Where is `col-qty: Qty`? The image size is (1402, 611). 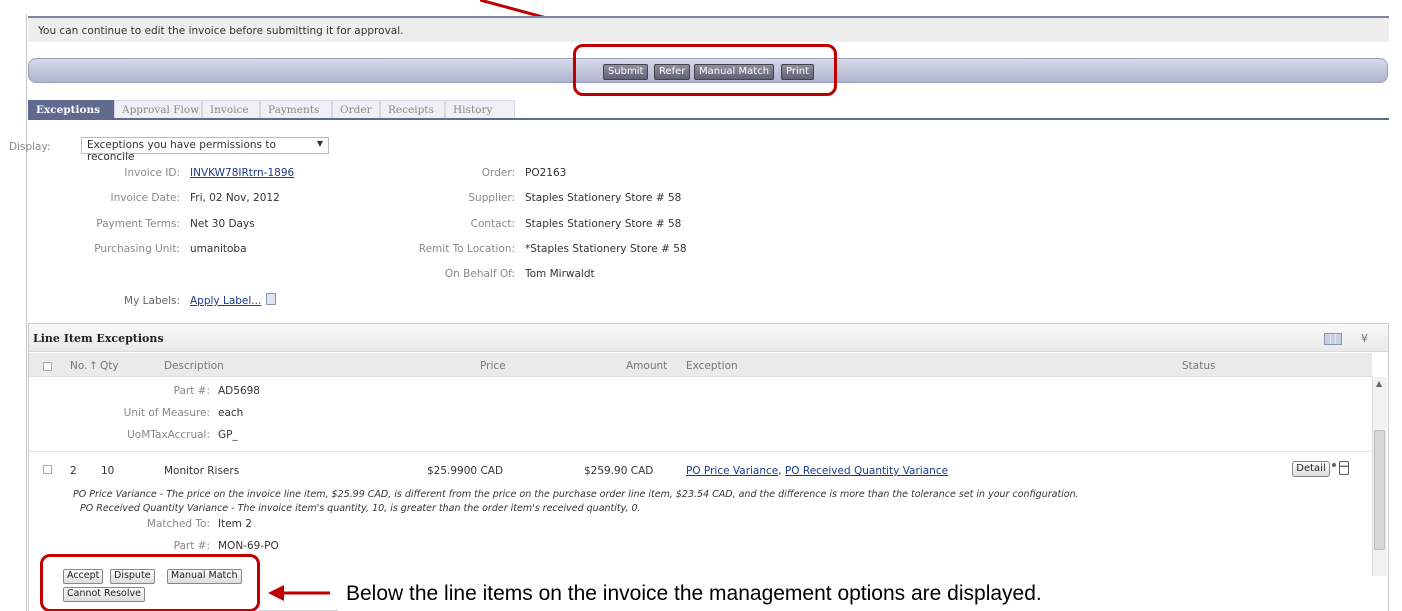
col-qty: Qty is located at coordinates (109, 366).